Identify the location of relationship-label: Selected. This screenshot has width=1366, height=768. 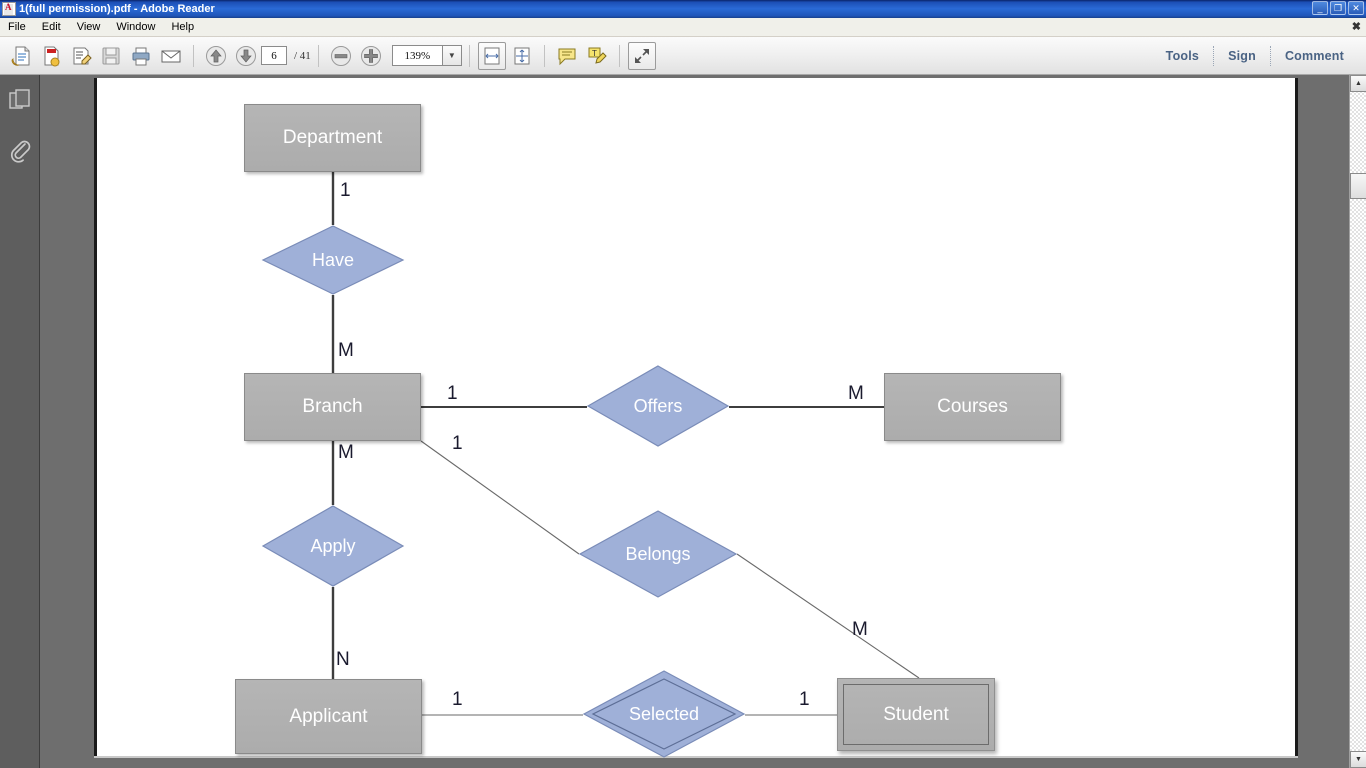
(664, 713).